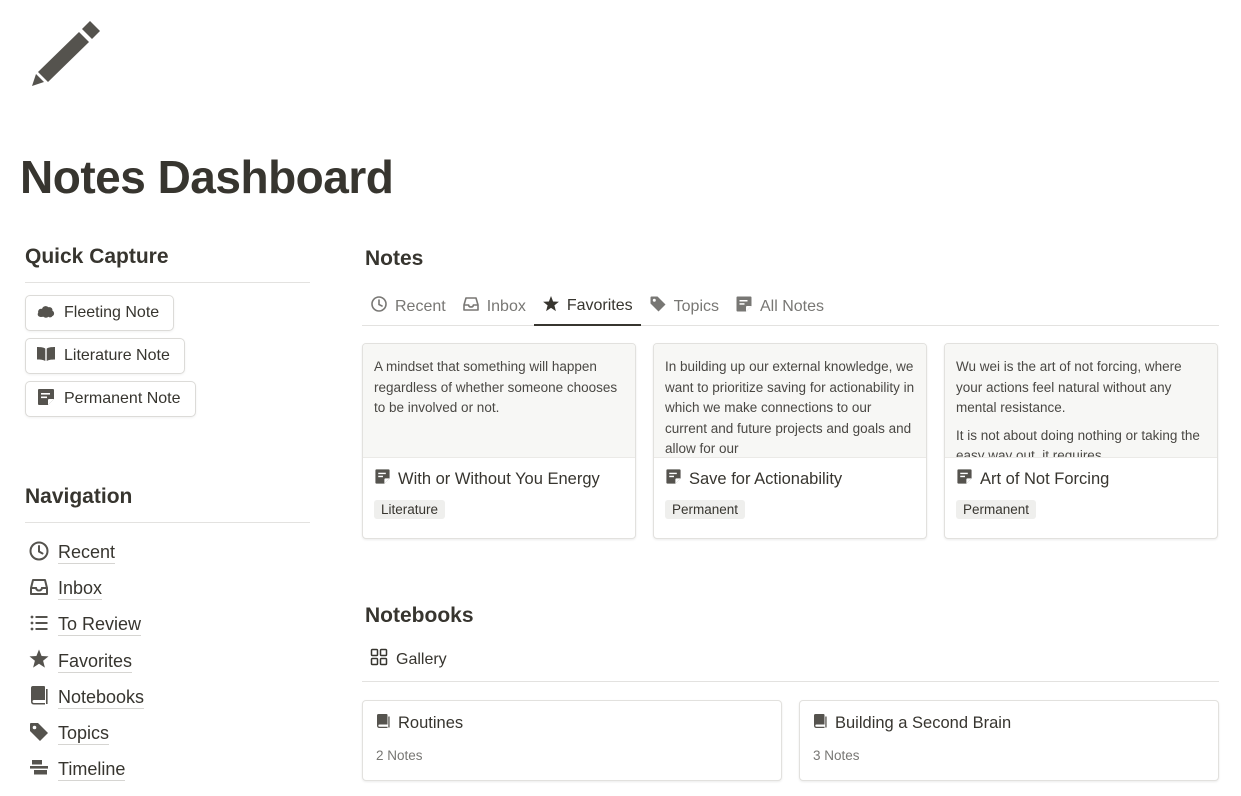 The width and height of the screenshot is (1241, 796). I want to click on note-type-tag: Literature, so click(410, 509).